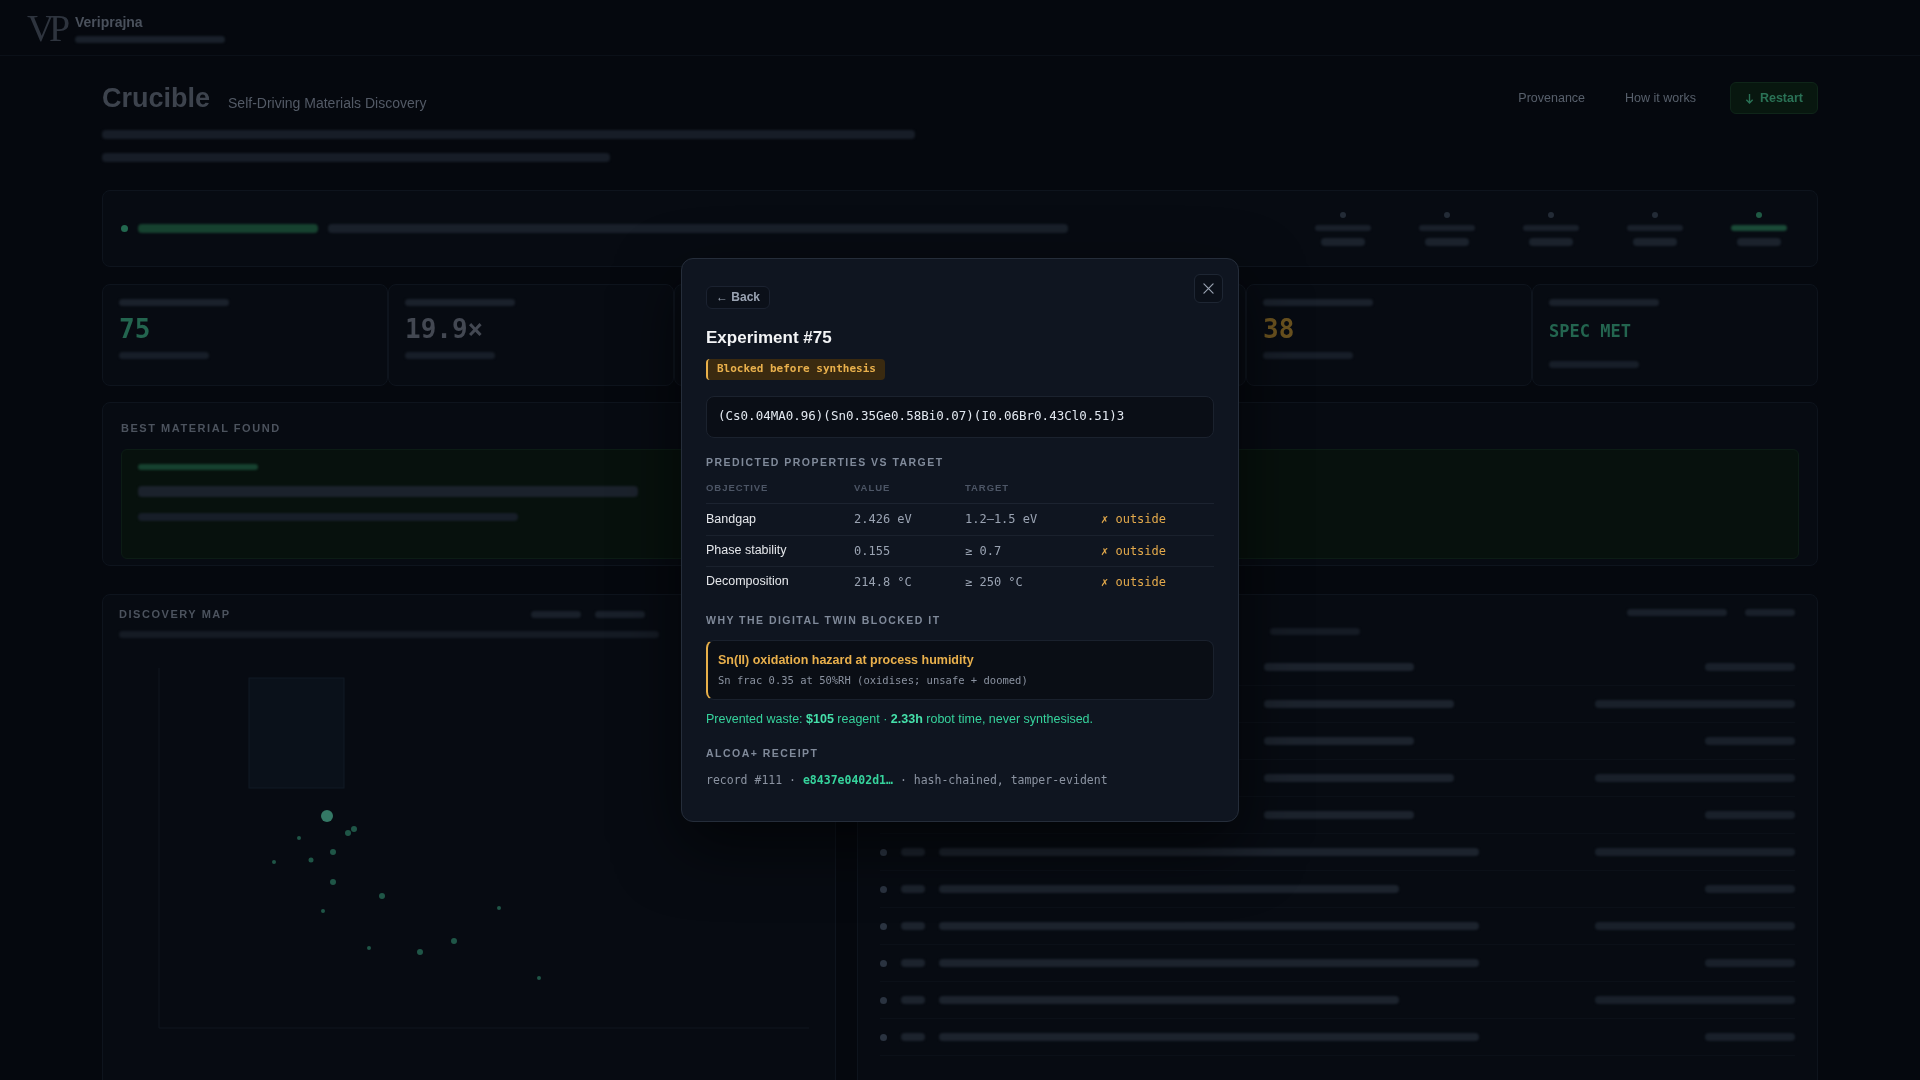 The image size is (1920, 1080). Describe the element at coordinates (747, 551) in the screenshot. I see `objective-name: Phase stability` at that location.